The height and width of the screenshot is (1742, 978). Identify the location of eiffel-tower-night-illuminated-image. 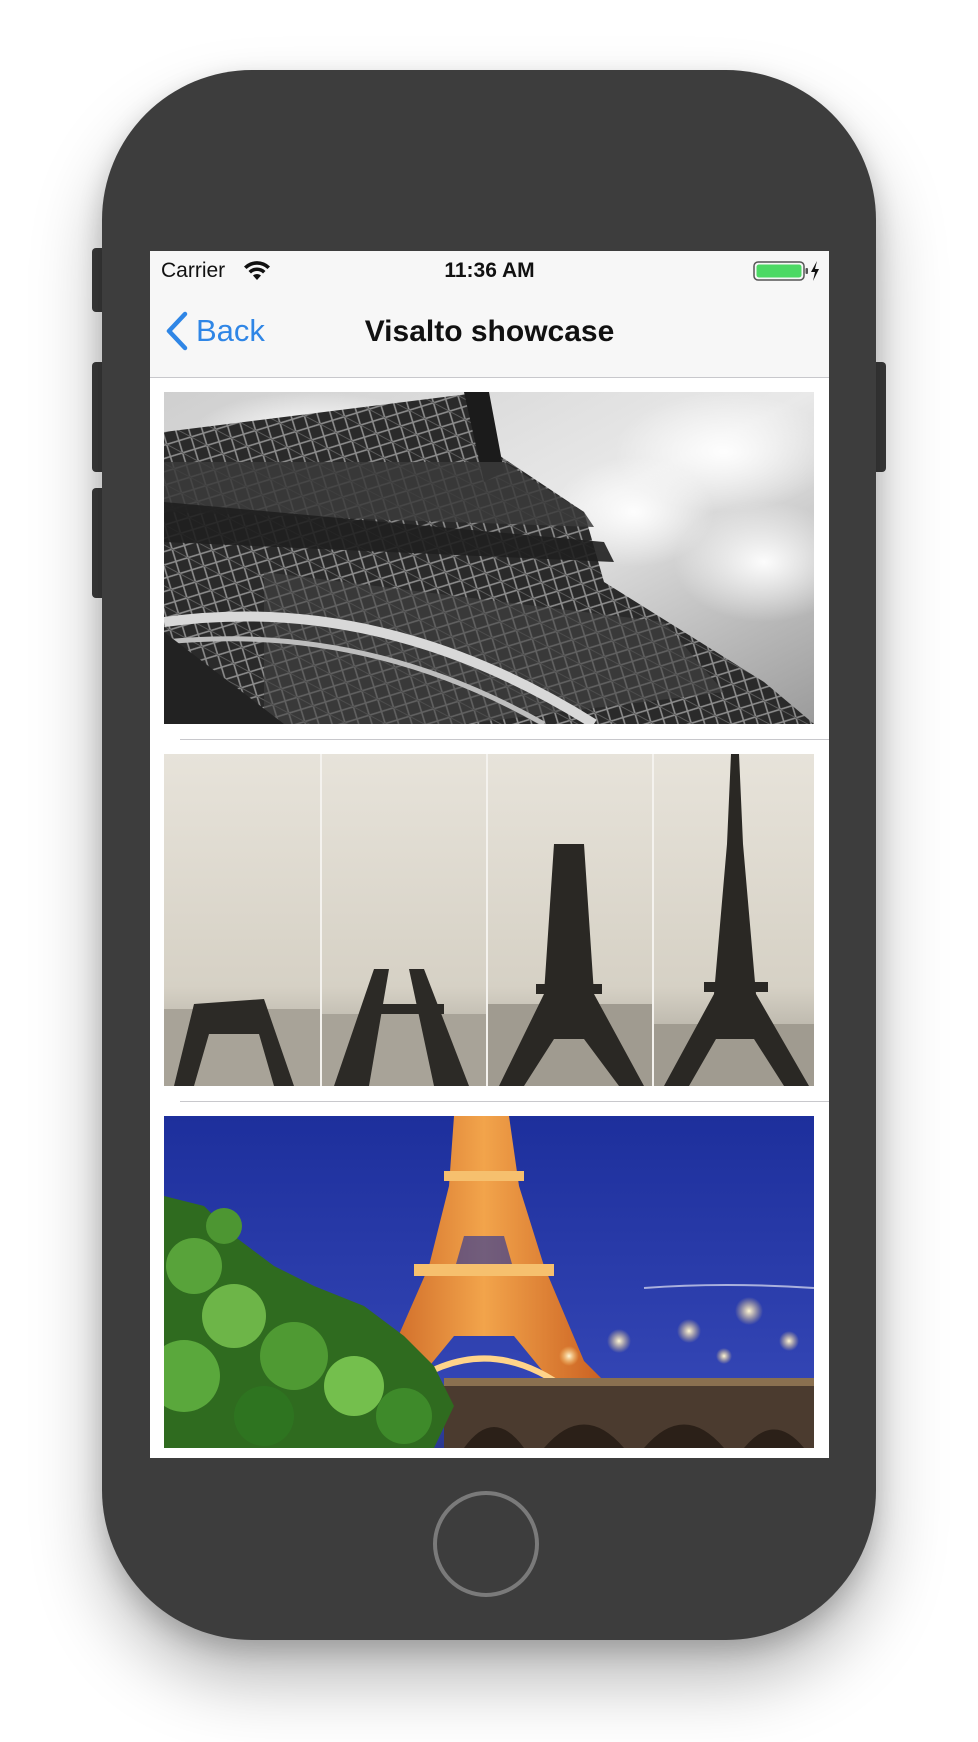
(489, 1282).